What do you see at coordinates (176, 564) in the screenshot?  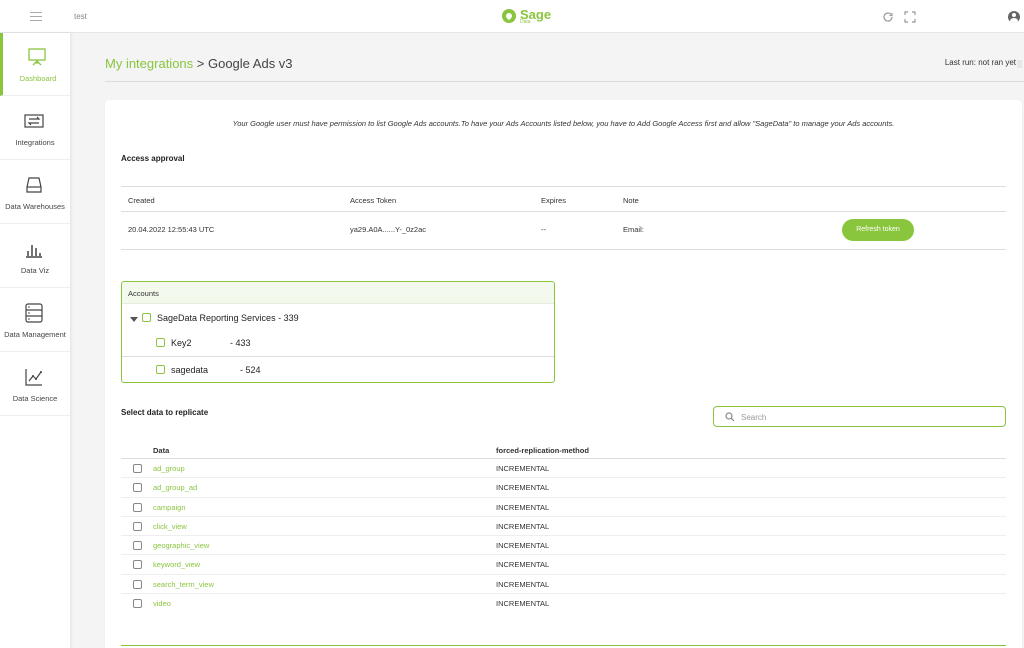 I see `stream-name-link: keyword_view` at bounding box center [176, 564].